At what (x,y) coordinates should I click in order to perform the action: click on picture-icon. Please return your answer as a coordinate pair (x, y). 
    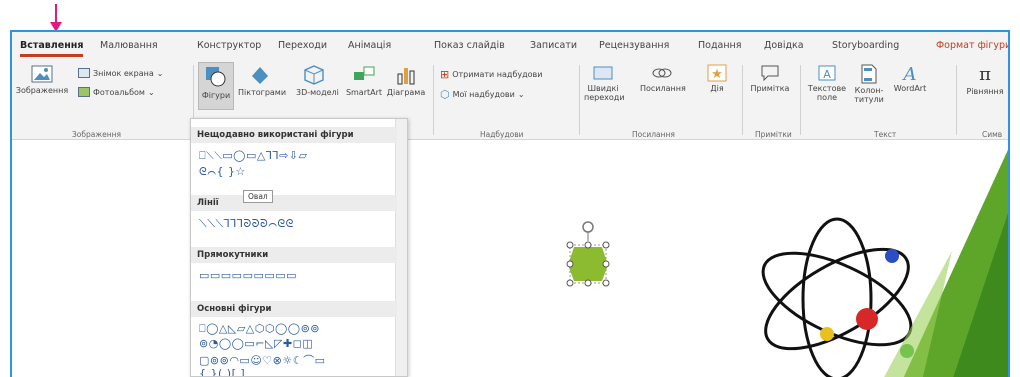
    Looking at the image, I should click on (42, 74).